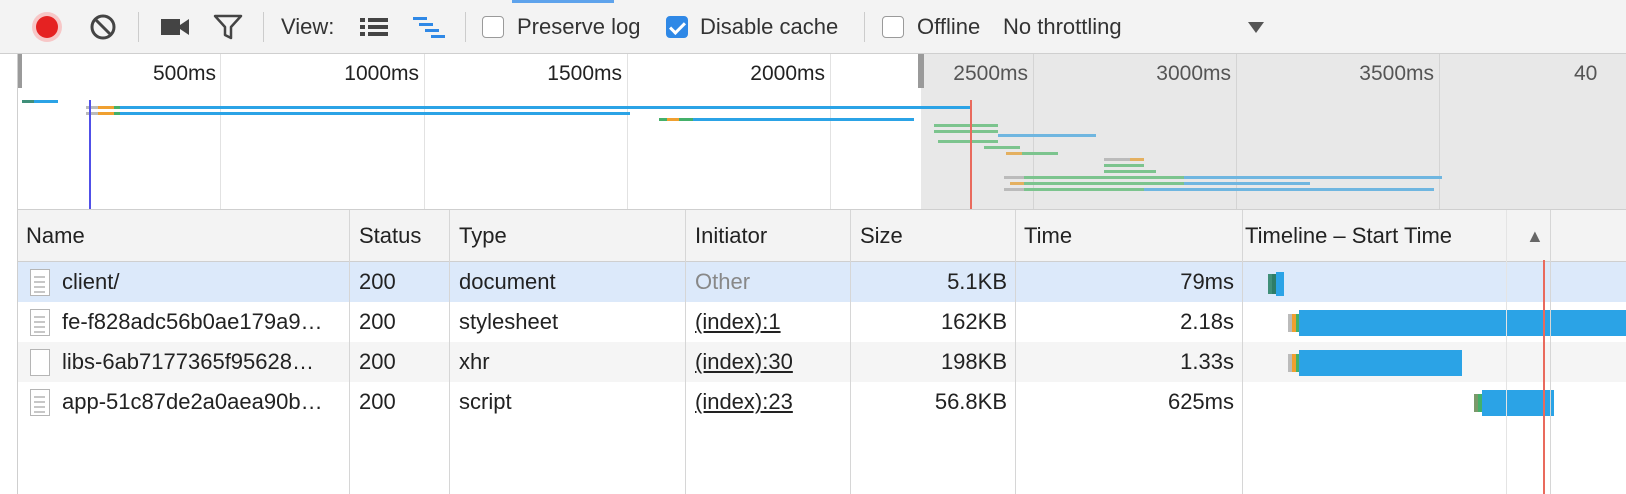 This screenshot has height=494, width=1626. What do you see at coordinates (40, 362) in the screenshot?
I see `xhr-file-icon` at bounding box center [40, 362].